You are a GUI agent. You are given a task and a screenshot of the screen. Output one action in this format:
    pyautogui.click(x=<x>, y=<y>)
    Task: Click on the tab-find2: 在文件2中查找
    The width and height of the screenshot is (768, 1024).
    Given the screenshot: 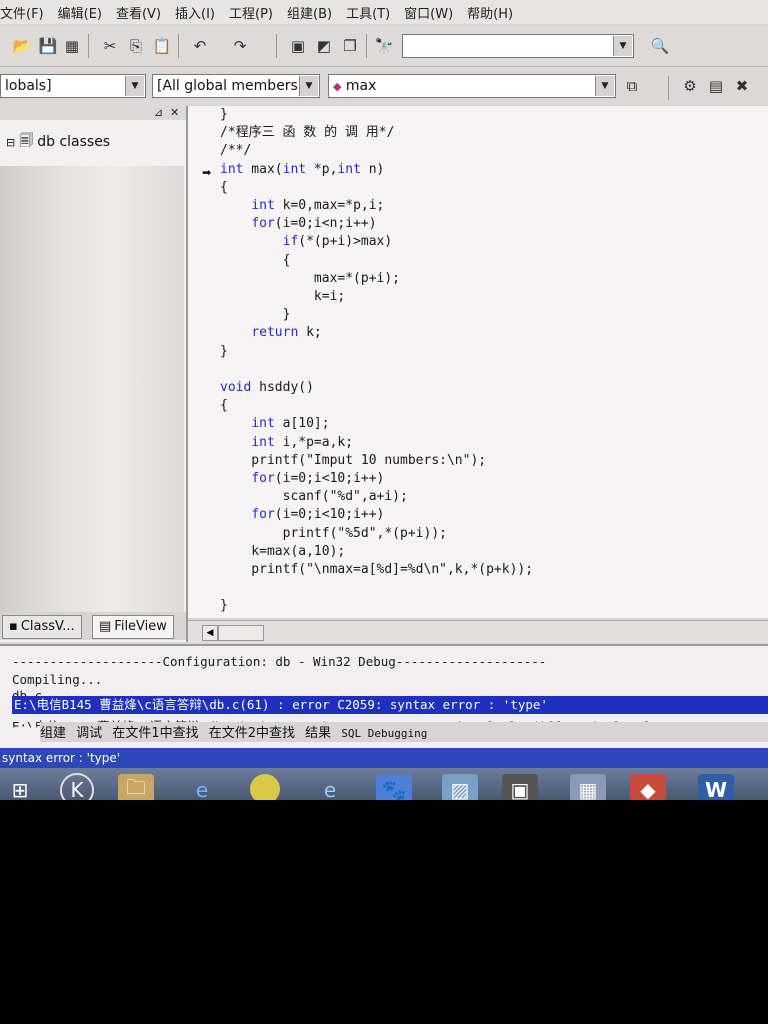 What is the action you would take?
    pyautogui.click(x=252, y=733)
    